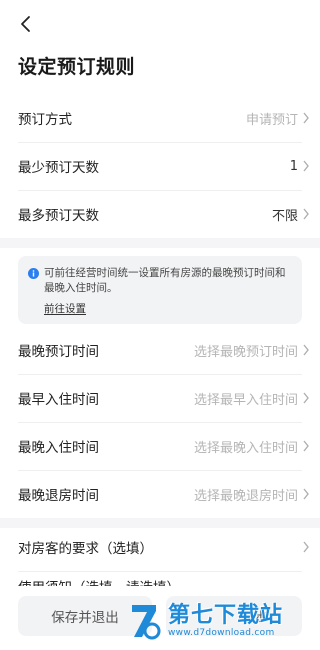 This screenshot has width=320, height=650. I want to click on row-value: 不限, so click(284, 216).